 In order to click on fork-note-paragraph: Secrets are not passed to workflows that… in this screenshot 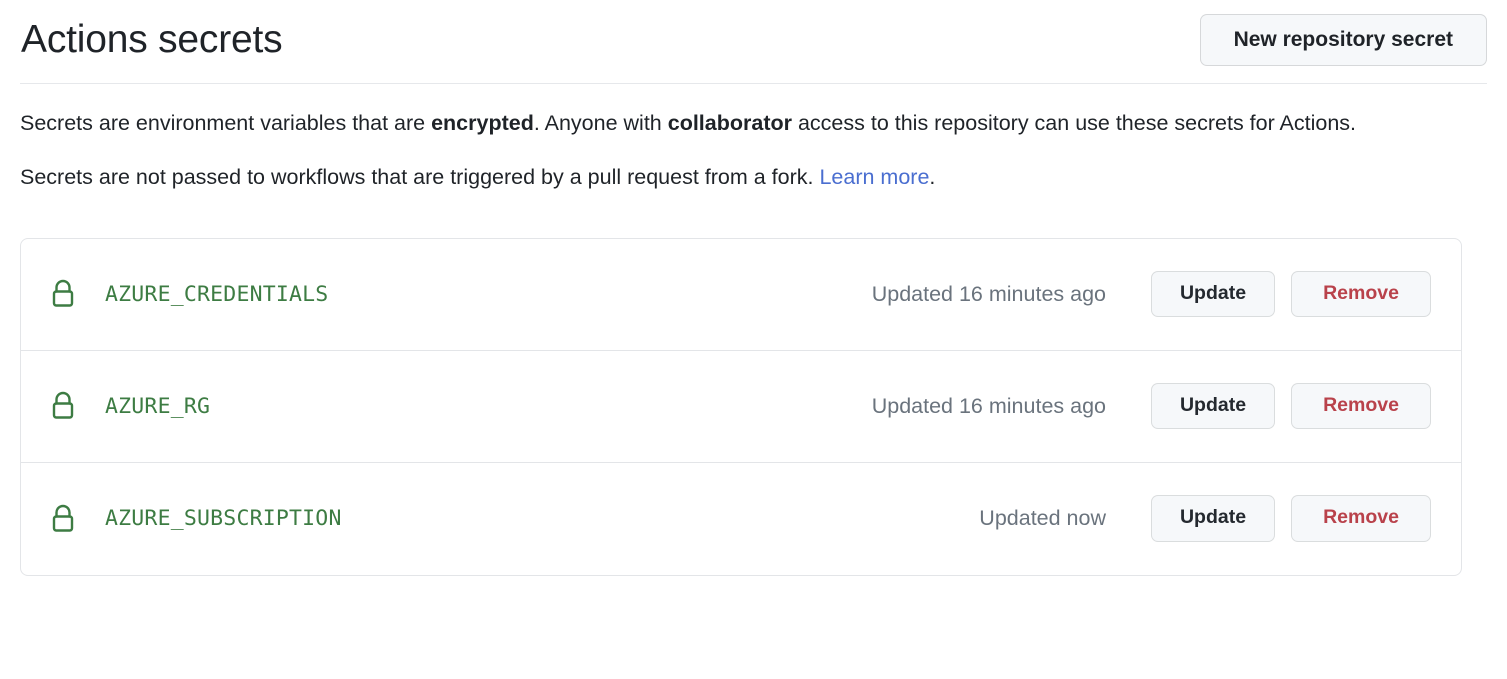, I will do `click(715, 167)`.